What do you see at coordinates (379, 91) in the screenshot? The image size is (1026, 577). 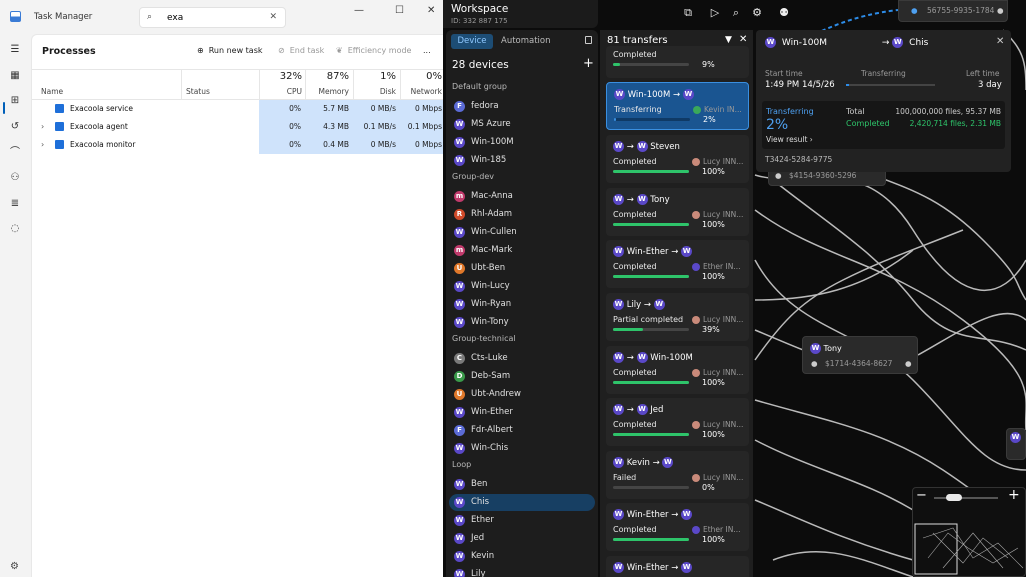 I see `column-disk: Disk` at bounding box center [379, 91].